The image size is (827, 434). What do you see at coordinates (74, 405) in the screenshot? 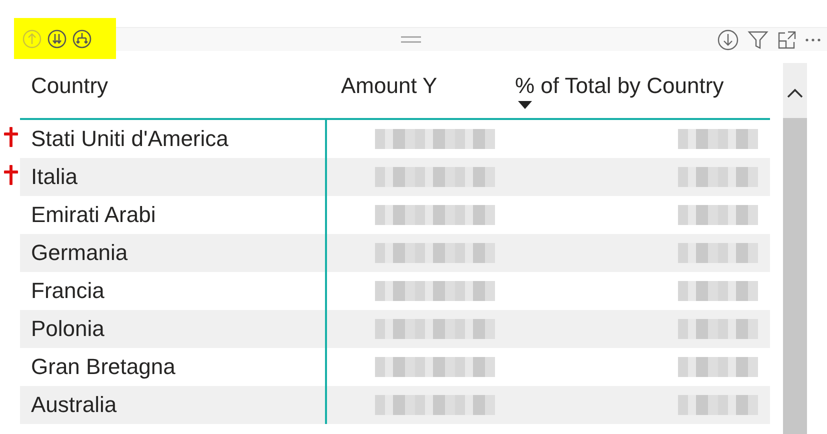
I see `country-cell: Australia` at bounding box center [74, 405].